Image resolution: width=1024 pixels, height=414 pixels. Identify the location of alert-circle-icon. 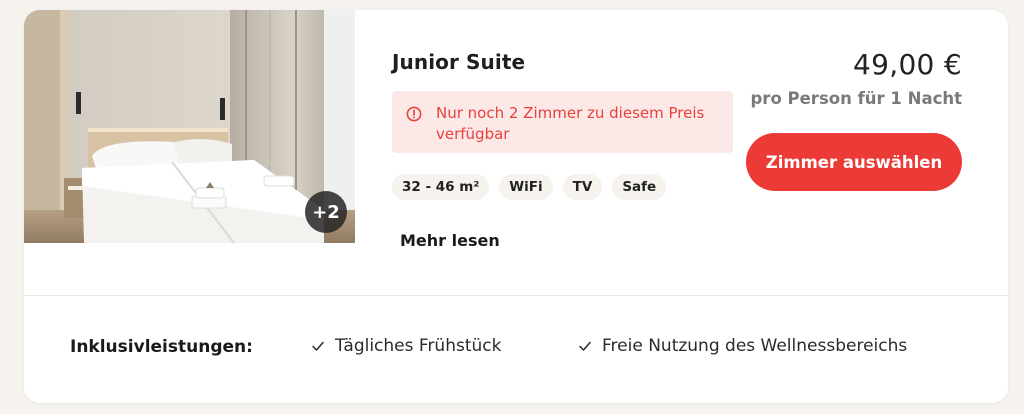
(414, 114).